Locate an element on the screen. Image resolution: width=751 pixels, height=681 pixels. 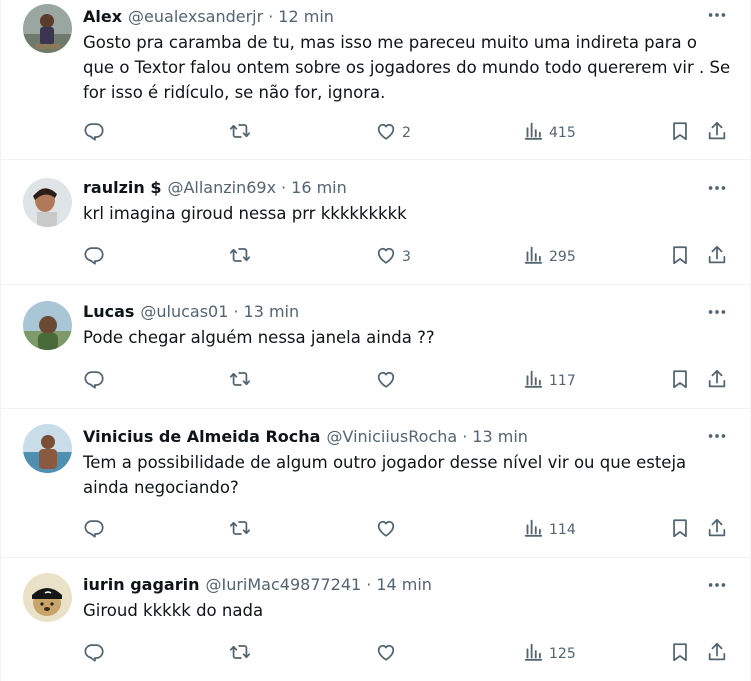
views-count: 125 is located at coordinates (562, 654).